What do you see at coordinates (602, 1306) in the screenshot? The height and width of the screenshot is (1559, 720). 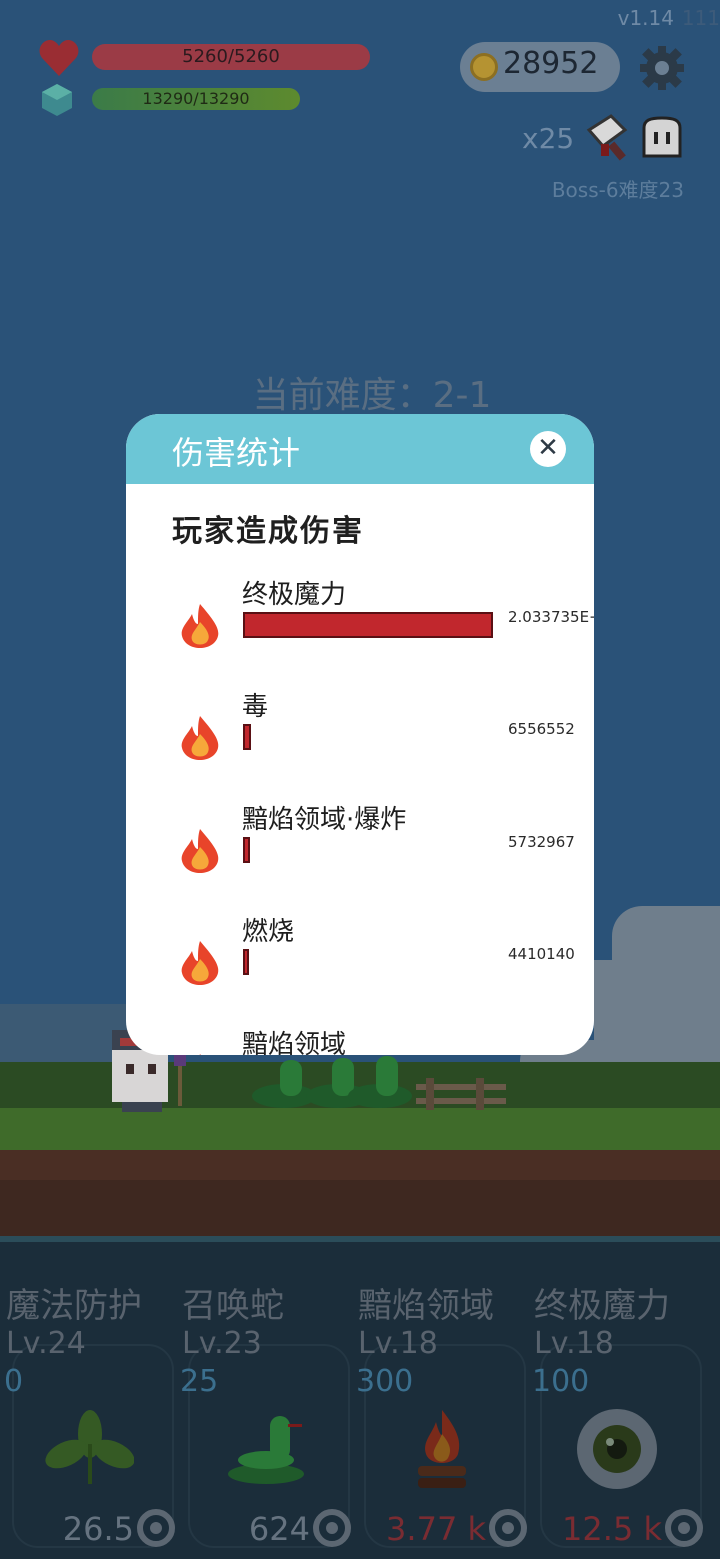 I see `skill-name: 终极魔力` at bounding box center [602, 1306].